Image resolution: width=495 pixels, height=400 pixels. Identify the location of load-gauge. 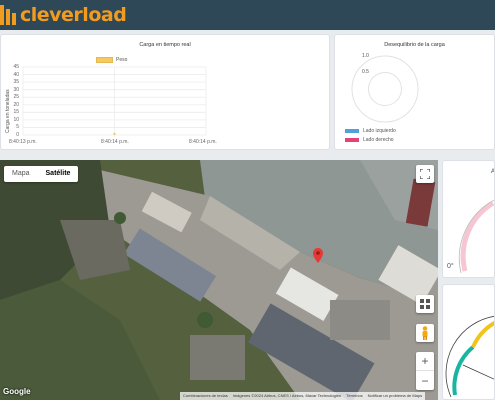
(469, 356).